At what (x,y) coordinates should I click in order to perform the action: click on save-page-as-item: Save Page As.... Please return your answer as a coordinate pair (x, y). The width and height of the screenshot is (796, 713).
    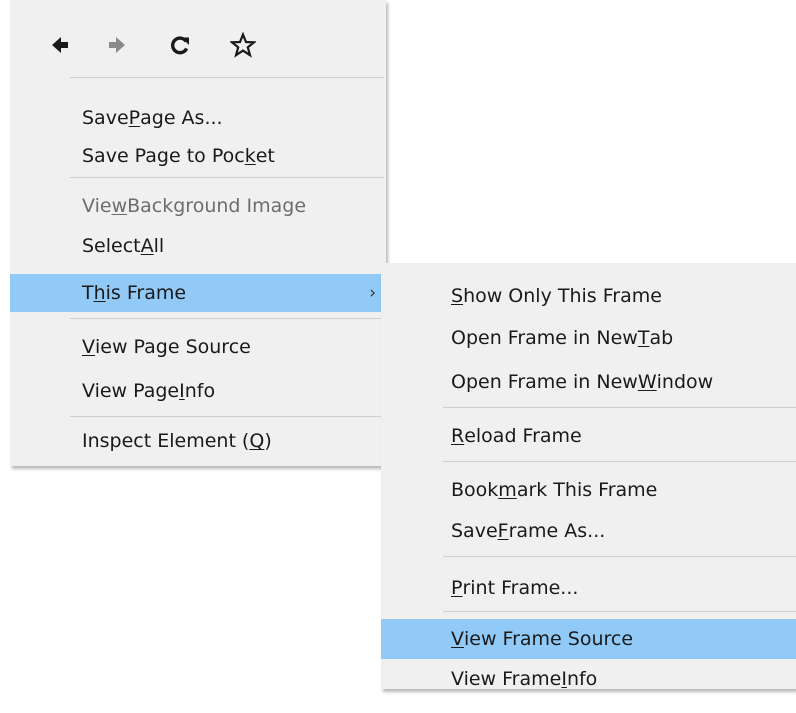
    Looking at the image, I should click on (198, 118).